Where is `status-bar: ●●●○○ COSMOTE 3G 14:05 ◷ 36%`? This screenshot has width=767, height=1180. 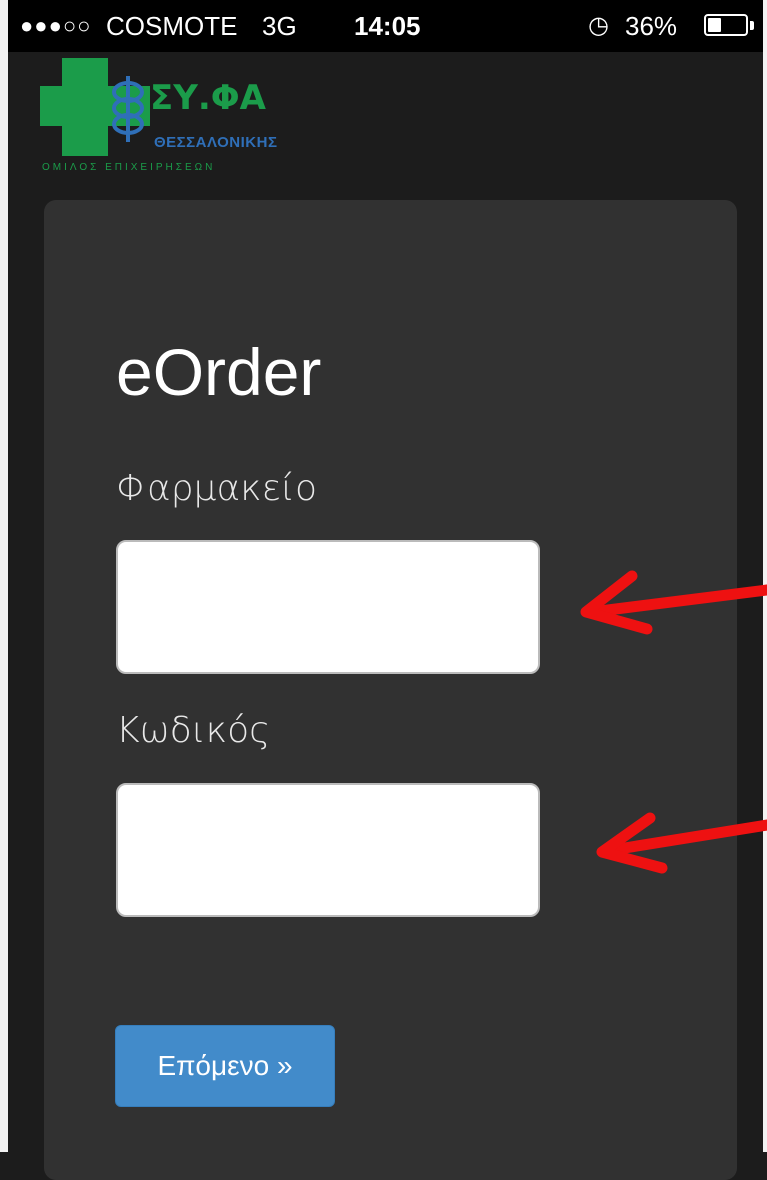 status-bar: ●●●○○ COSMOTE 3G 14:05 ◷ 36% is located at coordinates (385, 26).